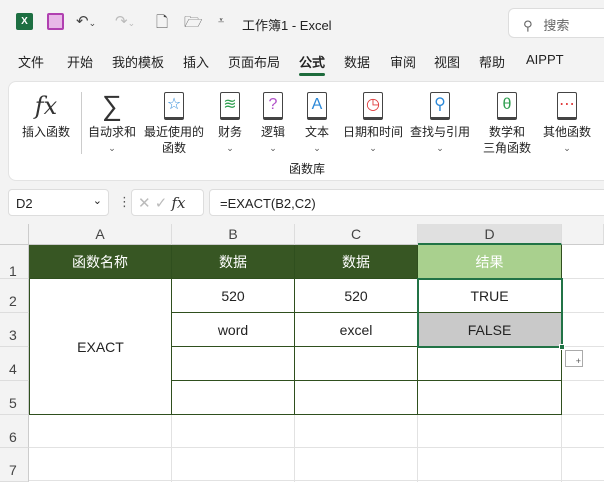 The width and height of the screenshot is (604, 482). Describe the element at coordinates (357, 61) in the screenshot. I see `tab-data: 数据` at that location.